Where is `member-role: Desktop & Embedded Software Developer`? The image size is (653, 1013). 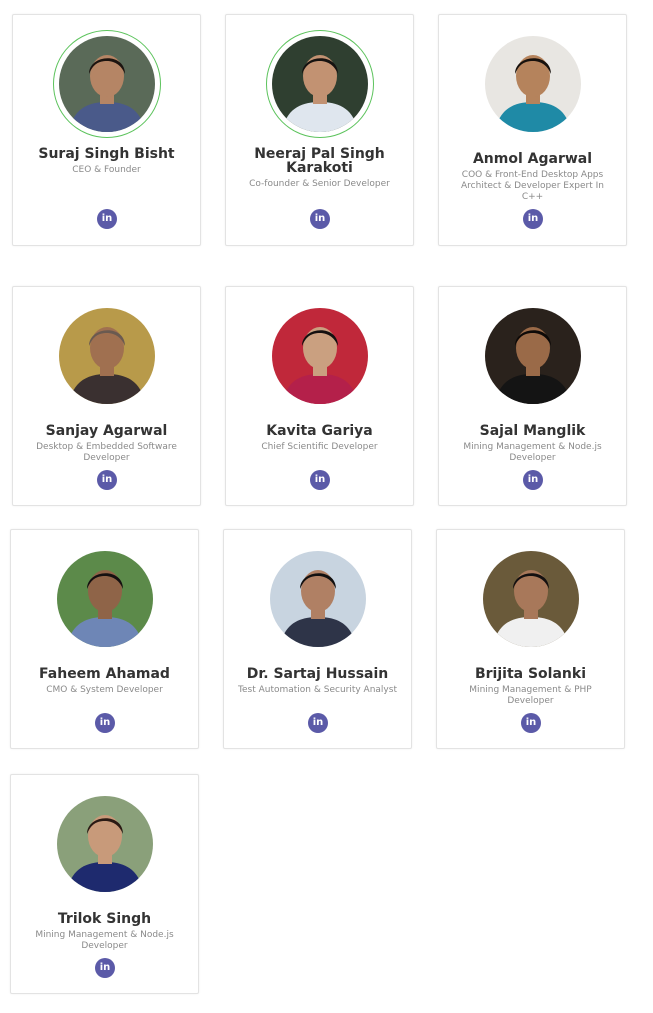 member-role: Desktop & Embedded Software Developer is located at coordinates (106, 452).